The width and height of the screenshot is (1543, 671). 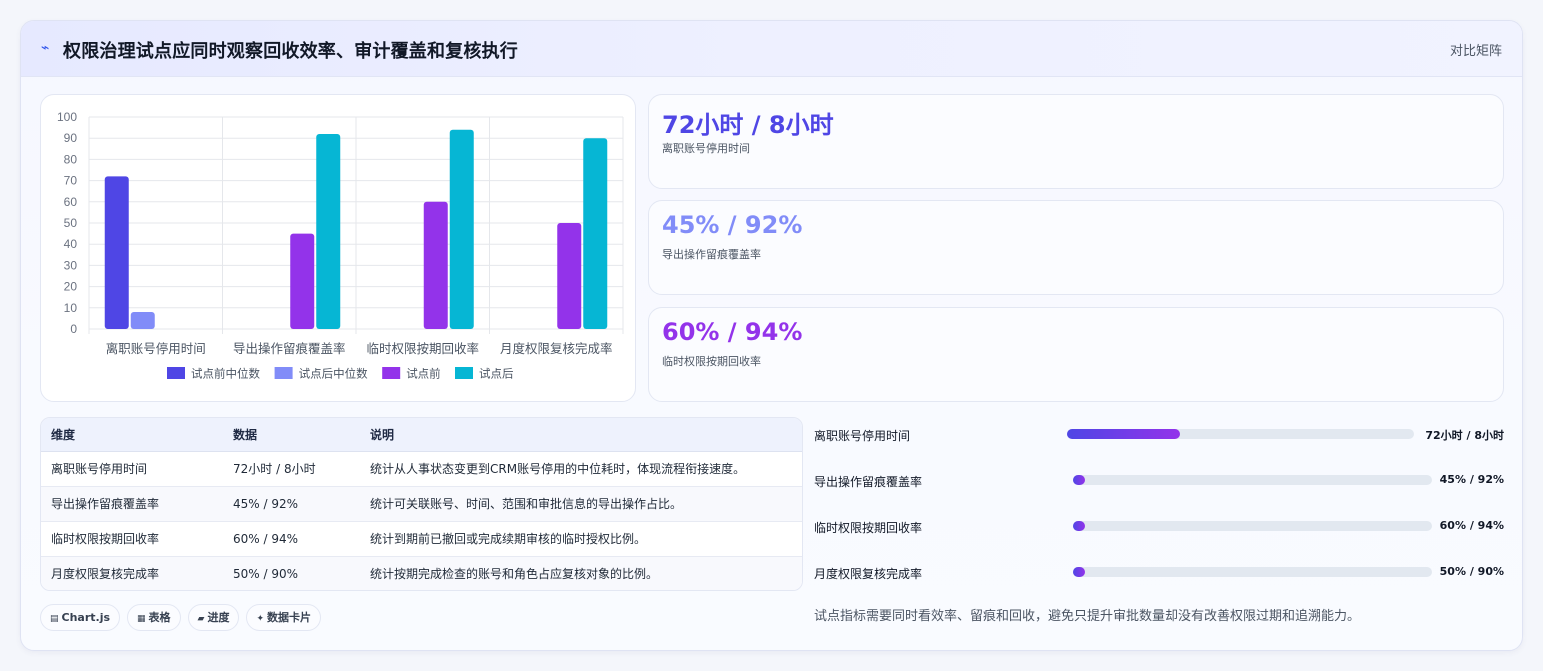 I want to click on x-tick-label: 月度权限复核完成率, so click(x=556, y=348).